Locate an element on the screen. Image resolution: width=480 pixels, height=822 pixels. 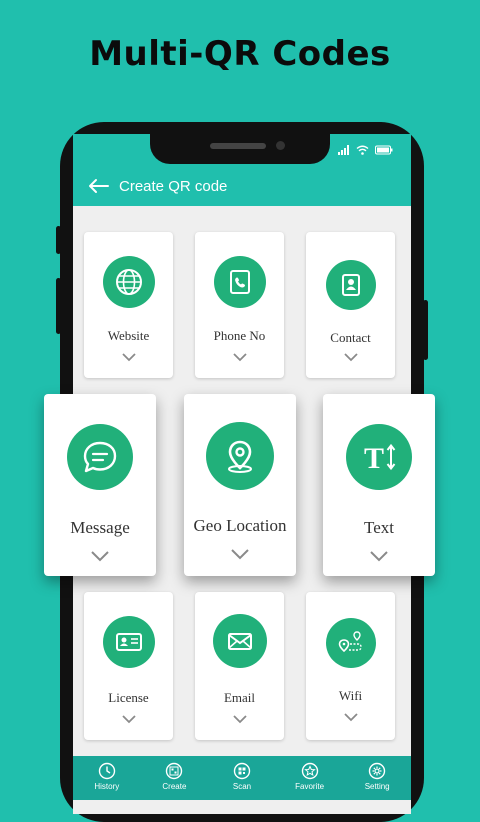
bottom-navigation: History Create Scan Favorite Setting is located at coordinates (242, 778).